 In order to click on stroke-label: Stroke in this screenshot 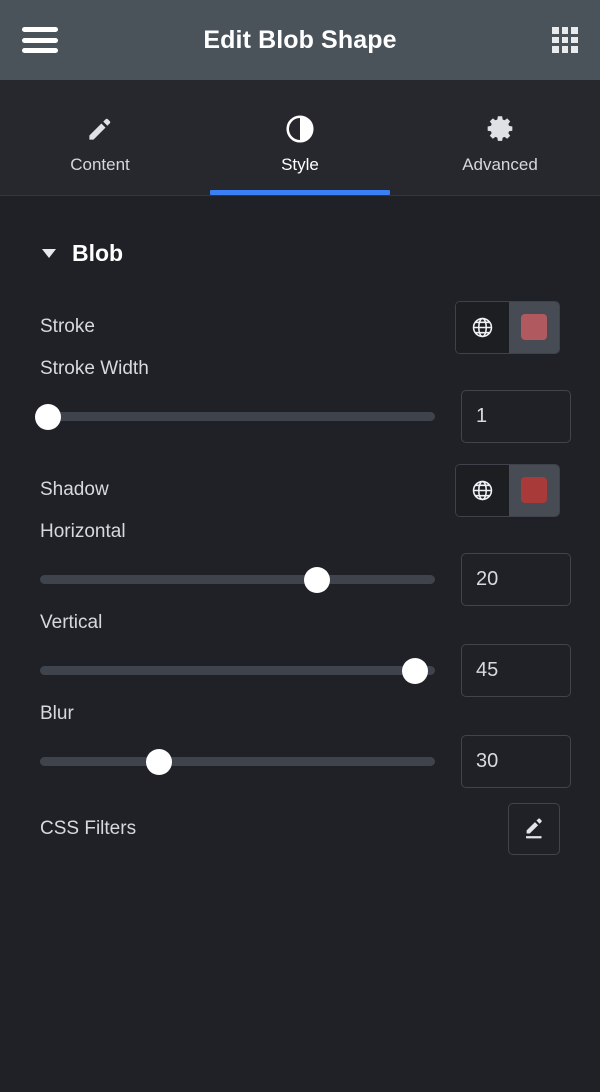, I will do `click(67, 326)`.